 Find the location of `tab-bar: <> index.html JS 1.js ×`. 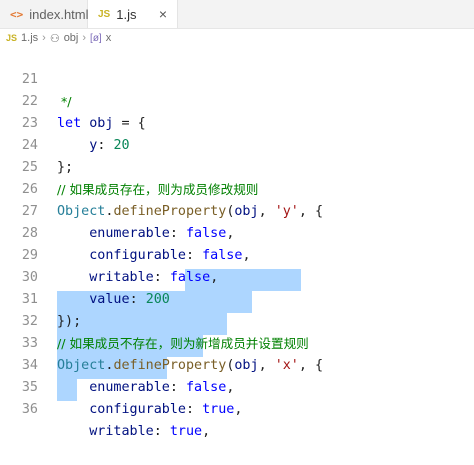

tab-bar: <> index.html JS 1.js × is located at coordinates (237, 14).